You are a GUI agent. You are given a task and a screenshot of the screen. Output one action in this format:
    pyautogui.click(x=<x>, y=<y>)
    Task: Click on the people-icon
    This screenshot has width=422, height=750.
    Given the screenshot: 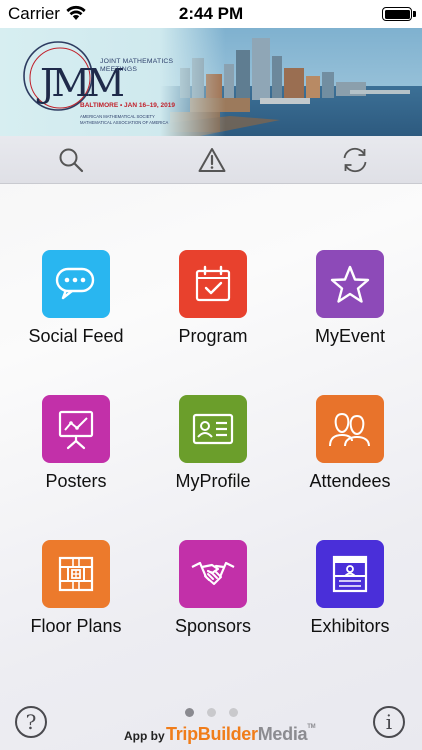 What is the action you would take?
    pyautogui.click(x=349, y=429)
    